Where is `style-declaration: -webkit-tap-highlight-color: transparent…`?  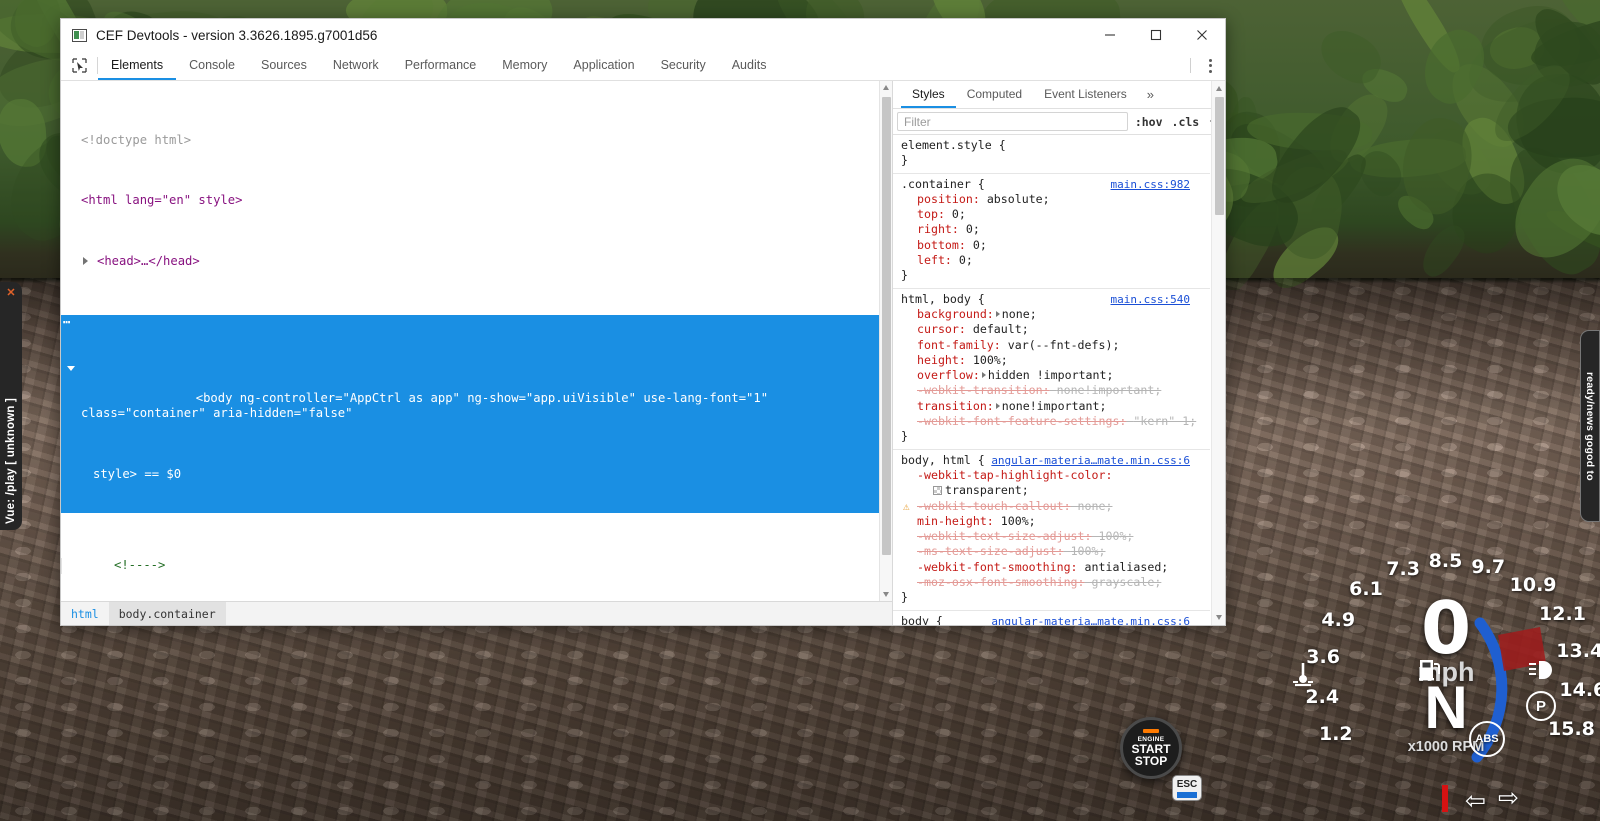 style-declaration: -webkit-tap-highlight-color: transparent… is located at coordinates (1055, 483).